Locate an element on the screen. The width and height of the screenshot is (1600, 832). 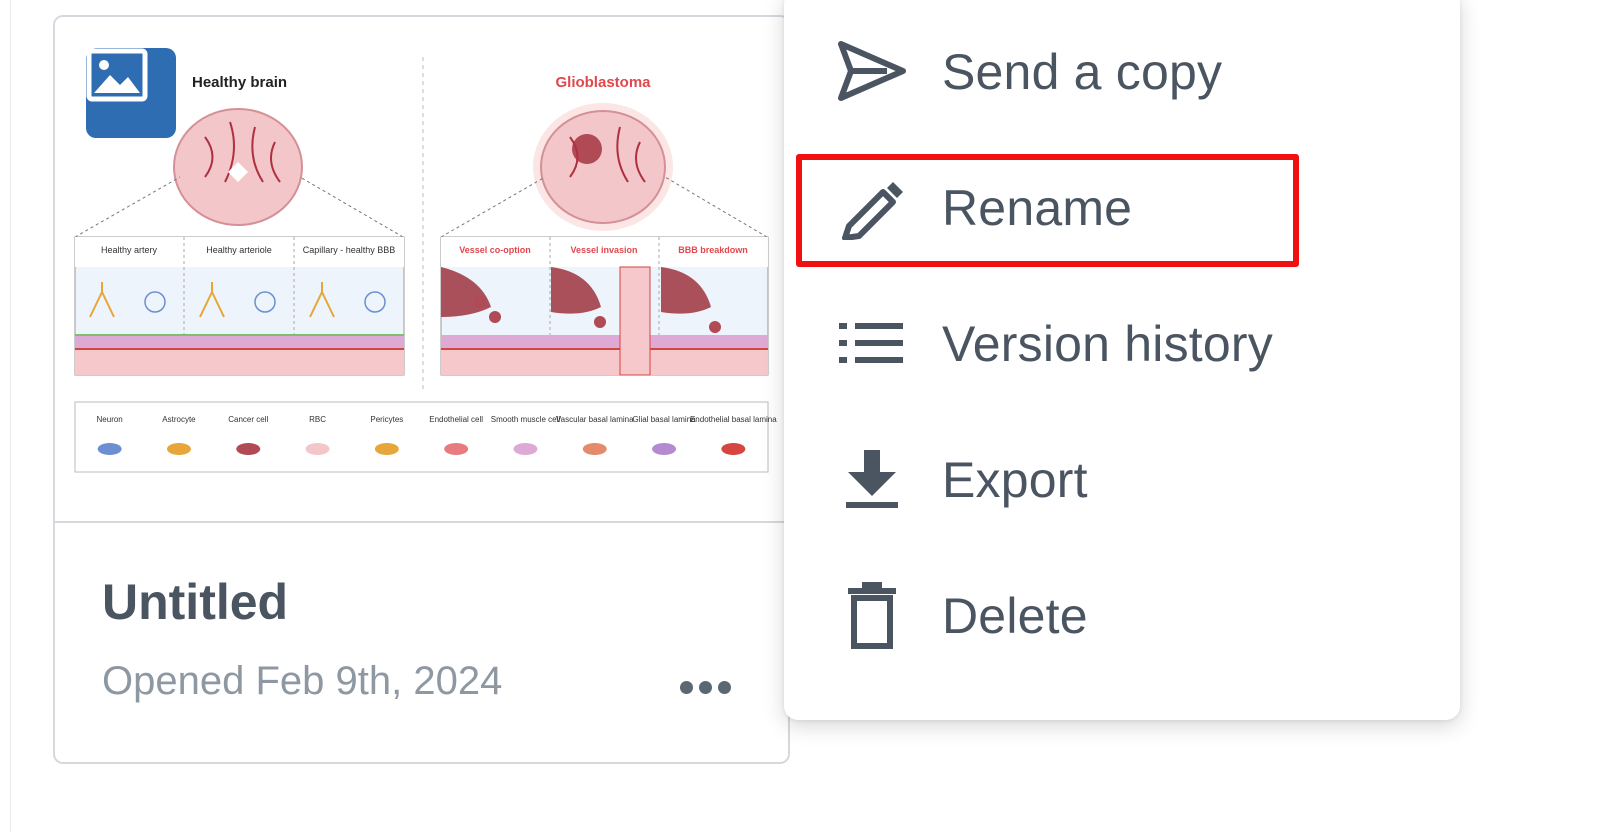
more-options-button is located at coordinates (705, 687).